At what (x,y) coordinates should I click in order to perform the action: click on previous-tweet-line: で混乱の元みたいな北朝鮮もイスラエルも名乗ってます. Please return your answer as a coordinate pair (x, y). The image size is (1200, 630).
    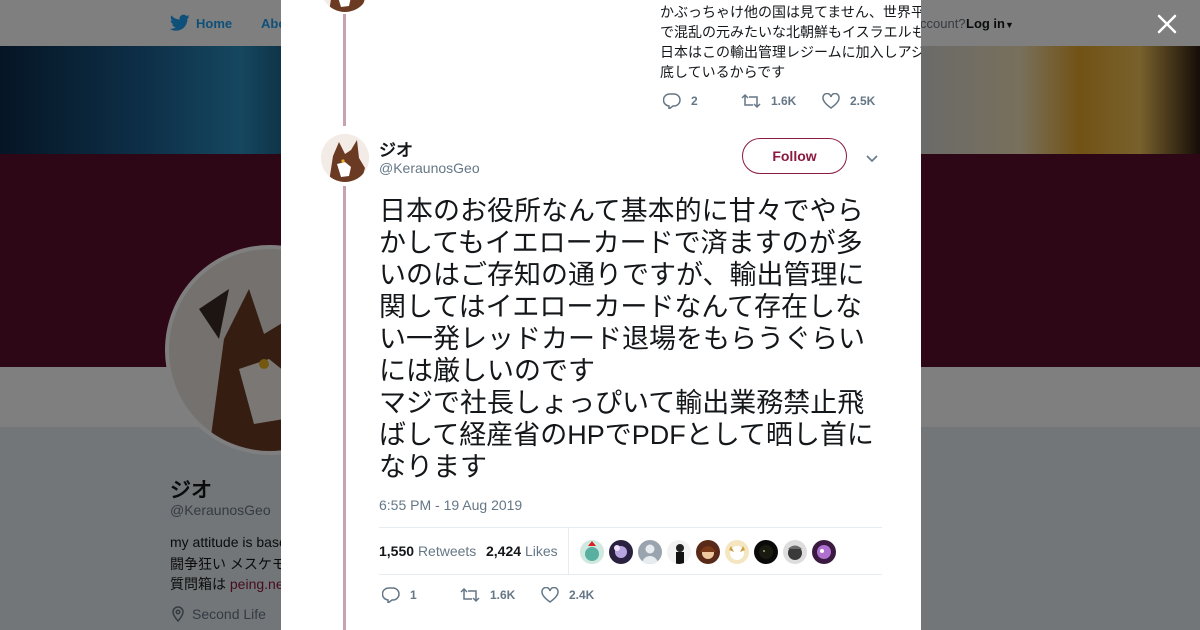
    Looking at the image, I should click on (790, 32).